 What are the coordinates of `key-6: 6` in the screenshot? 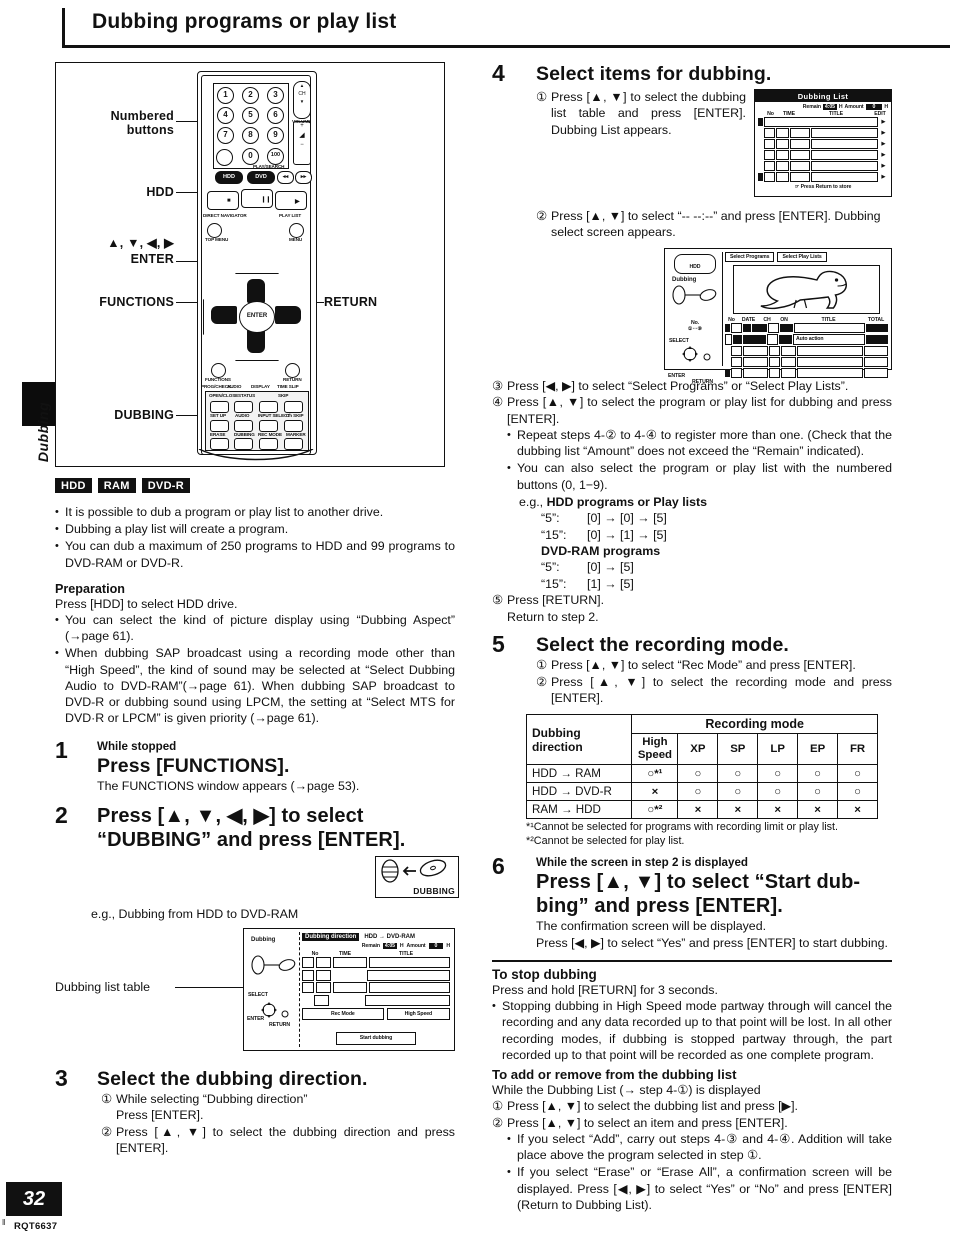 It's located at (275, 115).